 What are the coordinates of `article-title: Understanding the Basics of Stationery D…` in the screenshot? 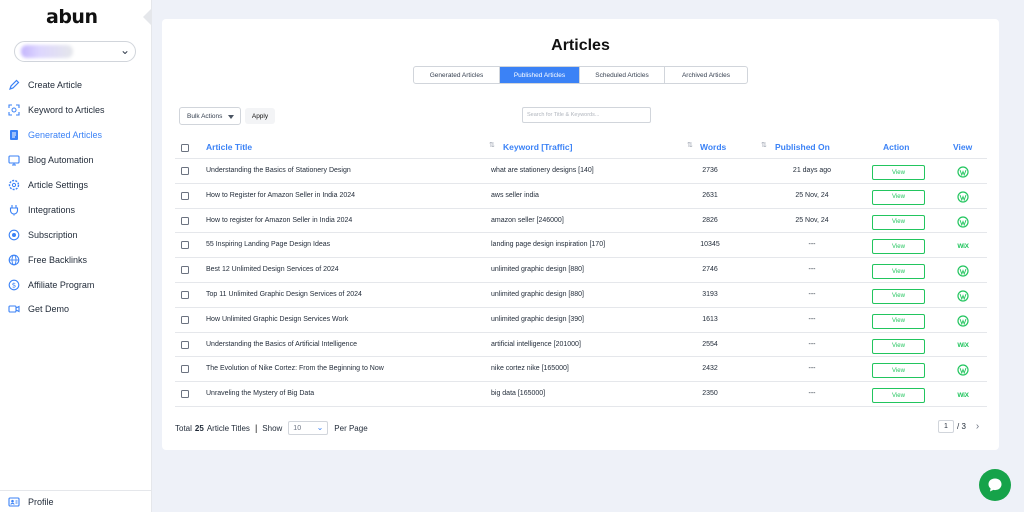 It's located at (278, 170).